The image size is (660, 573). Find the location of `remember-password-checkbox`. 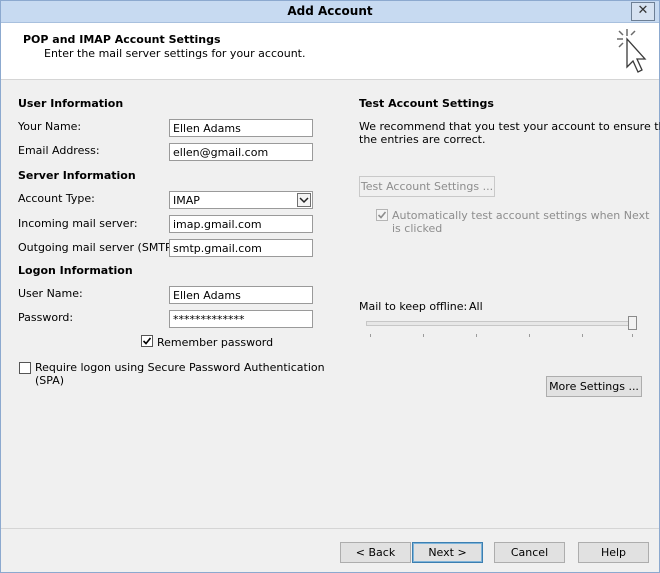

remember-password-checkbox is located at coordinates (147, 341).